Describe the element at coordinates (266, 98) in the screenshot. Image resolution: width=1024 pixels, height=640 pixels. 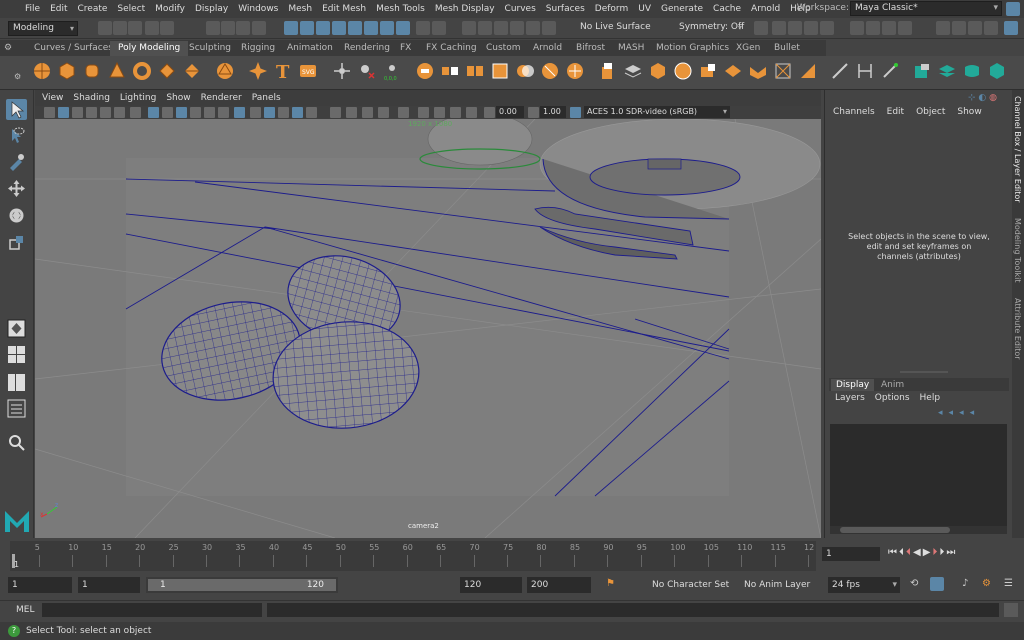
I see `viewport-menu-panels: Panels` at that location.